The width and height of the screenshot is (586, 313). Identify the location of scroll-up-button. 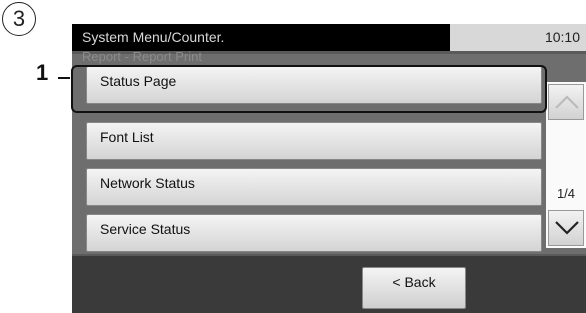
(566, 102).